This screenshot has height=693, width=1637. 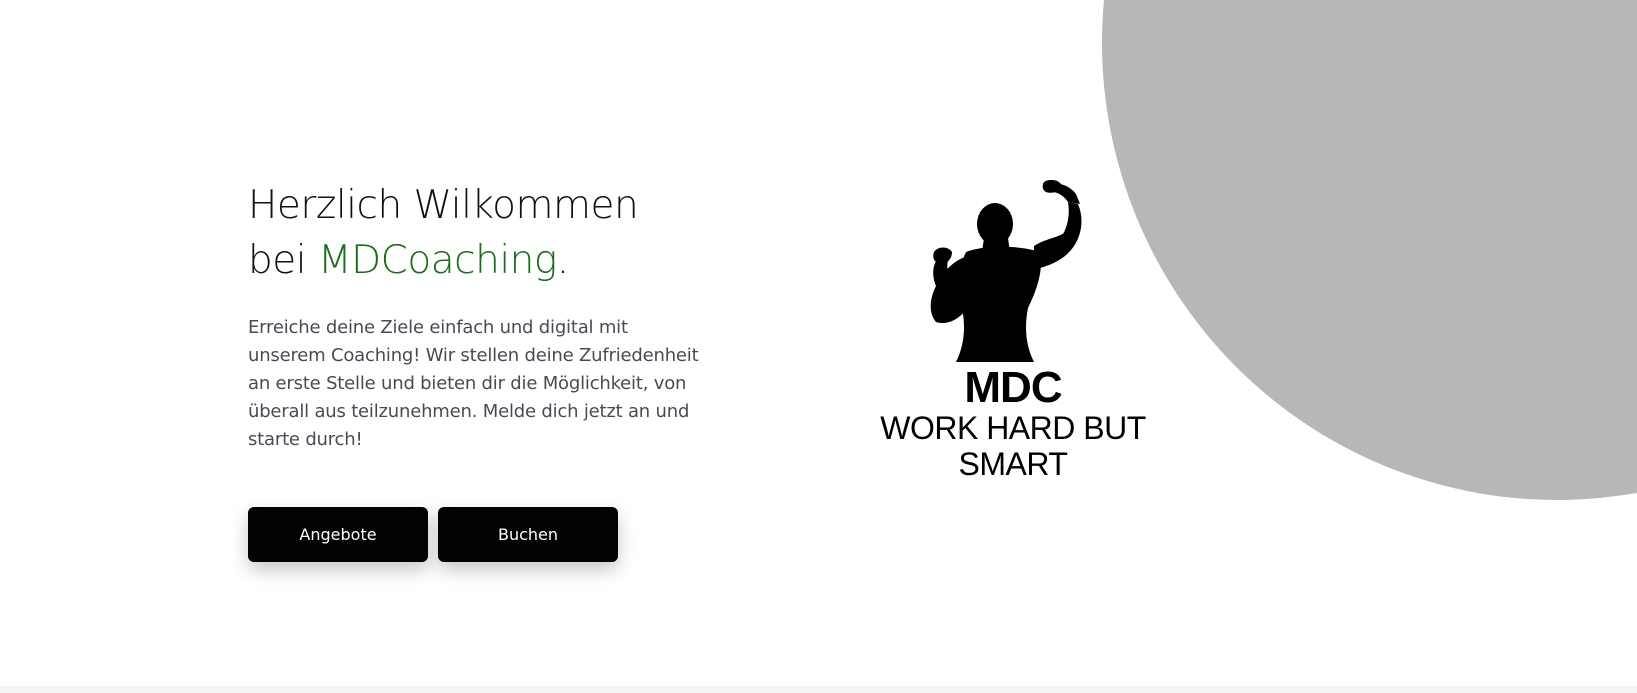 What do you see at coordinates (1006, 271) in the screenshot?
I see `bodybuilder-icon` at bounding box center [1006, 271].